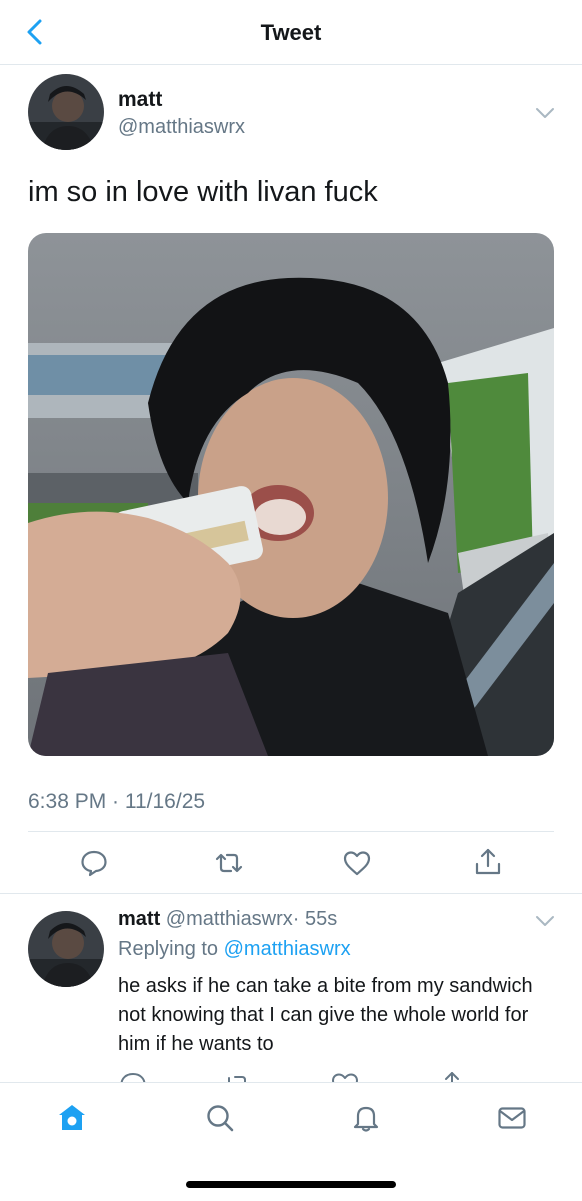 This screenshot has height=1201, width=582. I want to click on share-icon, so click(488, 862).